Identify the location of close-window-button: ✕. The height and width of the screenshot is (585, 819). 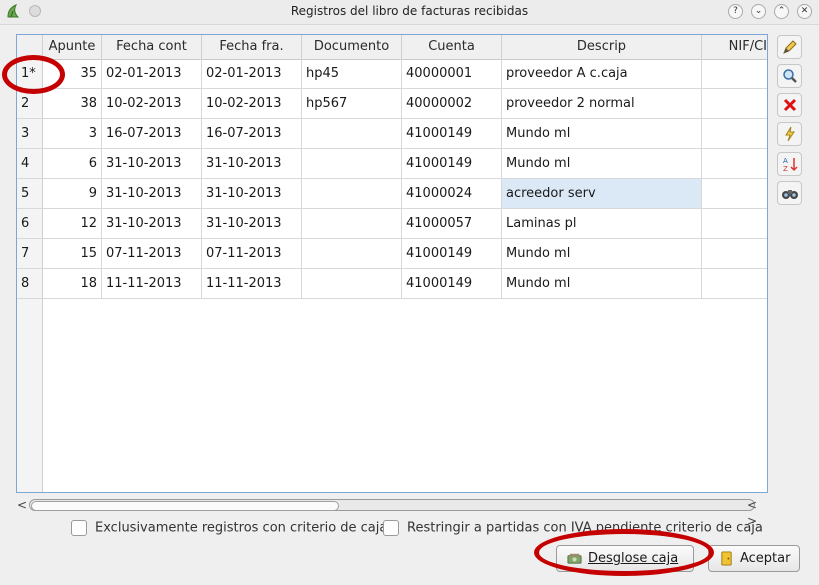
(804, 11).